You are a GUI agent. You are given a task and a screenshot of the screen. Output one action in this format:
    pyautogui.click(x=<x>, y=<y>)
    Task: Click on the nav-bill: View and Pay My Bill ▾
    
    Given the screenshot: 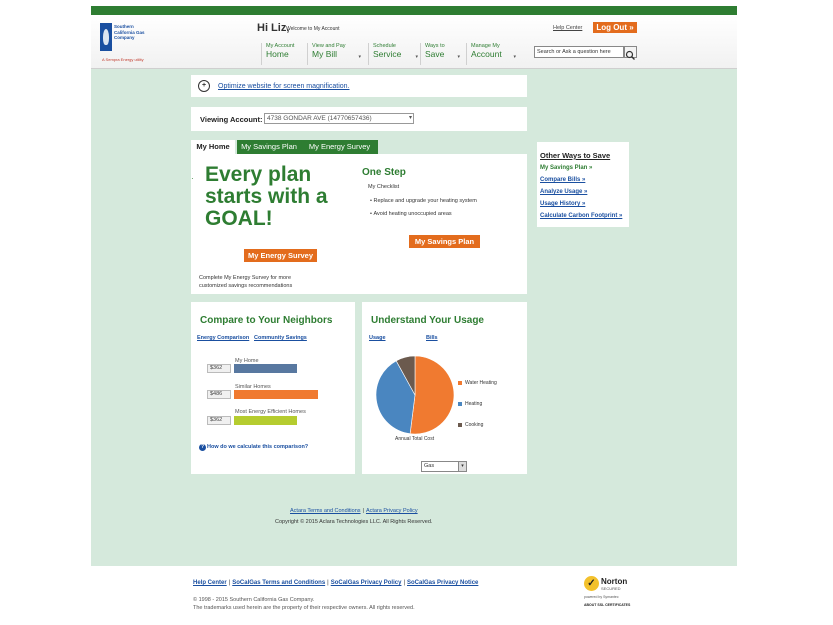 What is the action you would take?
    pyautogui.click(x=335, y=54)
    